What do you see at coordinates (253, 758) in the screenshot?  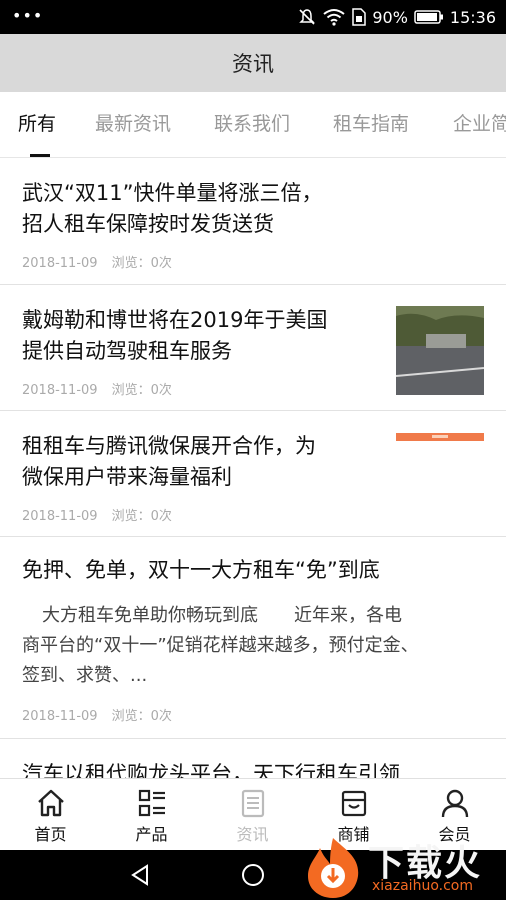 I see `list-item: 汽车以租代购龙头平台，天下行租车引领` at bounding box center [253, 758].